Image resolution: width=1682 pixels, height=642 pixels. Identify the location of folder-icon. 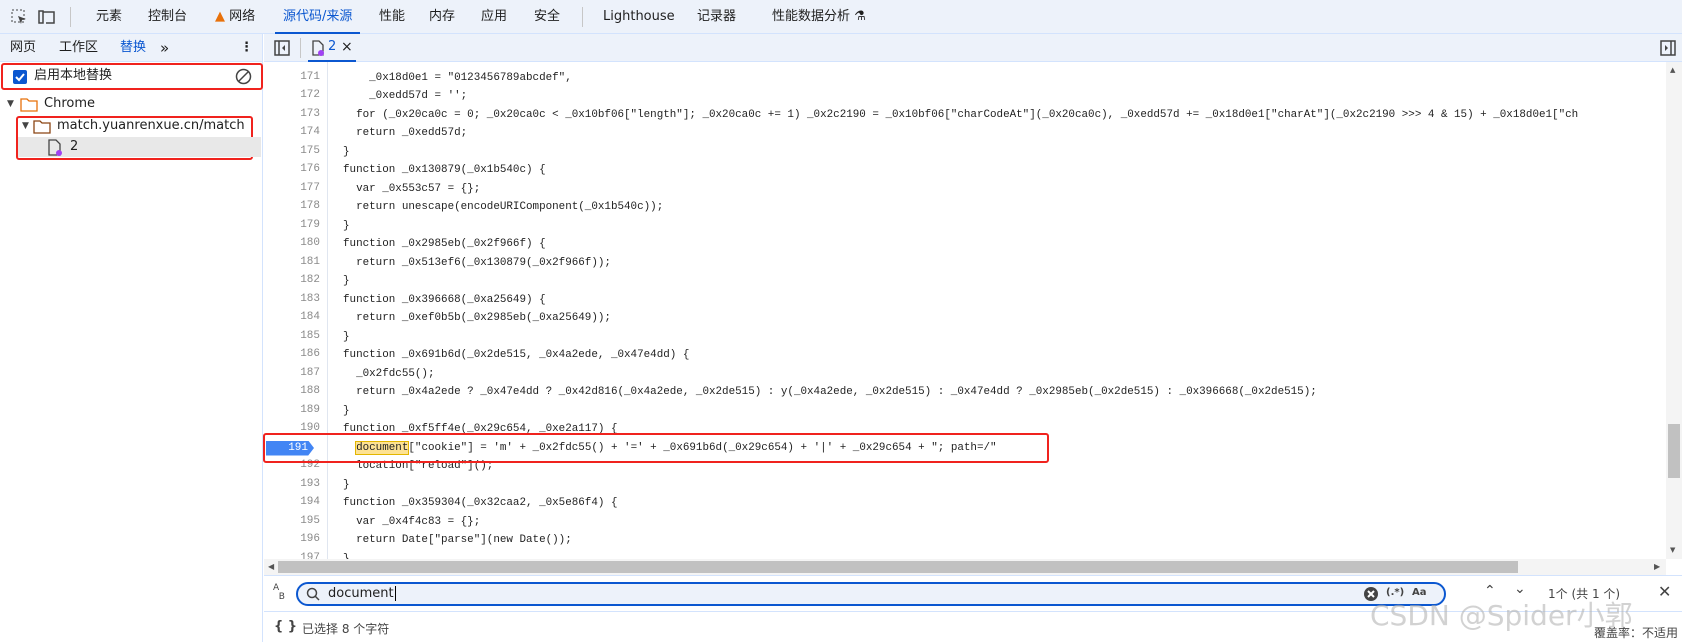
(42, 127).